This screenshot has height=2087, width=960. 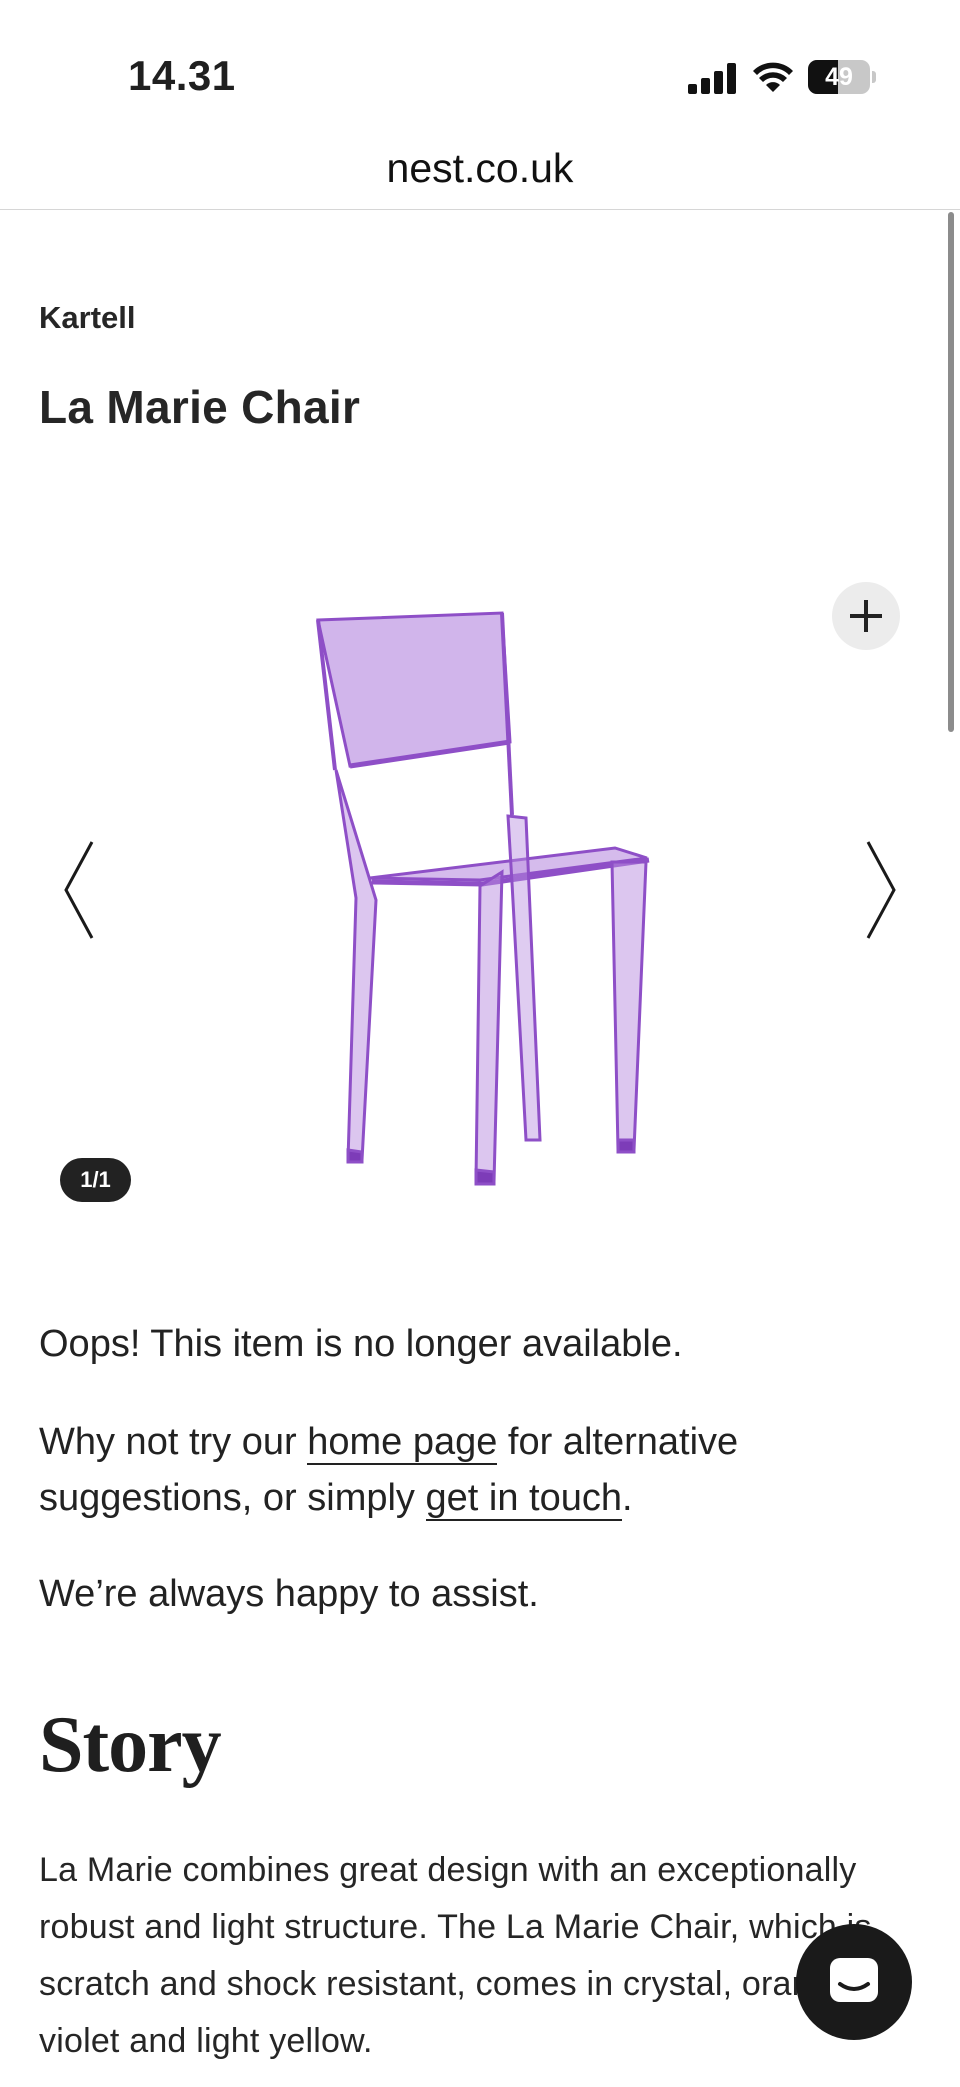 I want to click on chat-button, so click(x=854, y=1982).